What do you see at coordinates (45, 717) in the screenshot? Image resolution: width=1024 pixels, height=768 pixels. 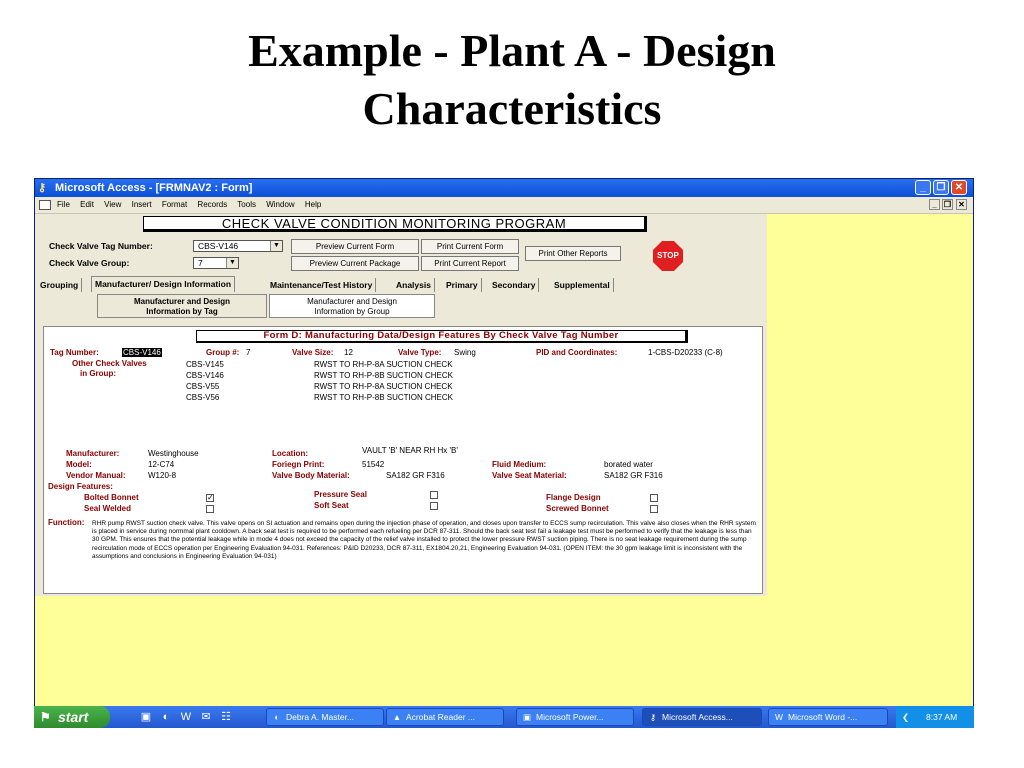 I see `windows-flag-icon: ⚑` at bounding box center [45, 717].